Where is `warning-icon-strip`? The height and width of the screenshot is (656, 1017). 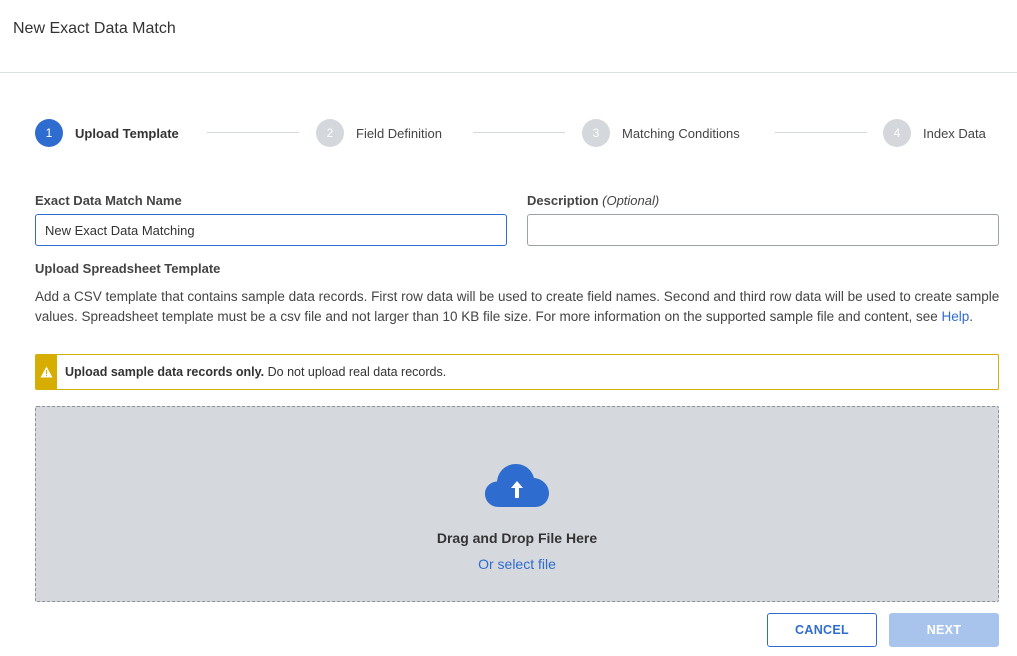
warning-icon-strip is located at coordinates (46, 372).